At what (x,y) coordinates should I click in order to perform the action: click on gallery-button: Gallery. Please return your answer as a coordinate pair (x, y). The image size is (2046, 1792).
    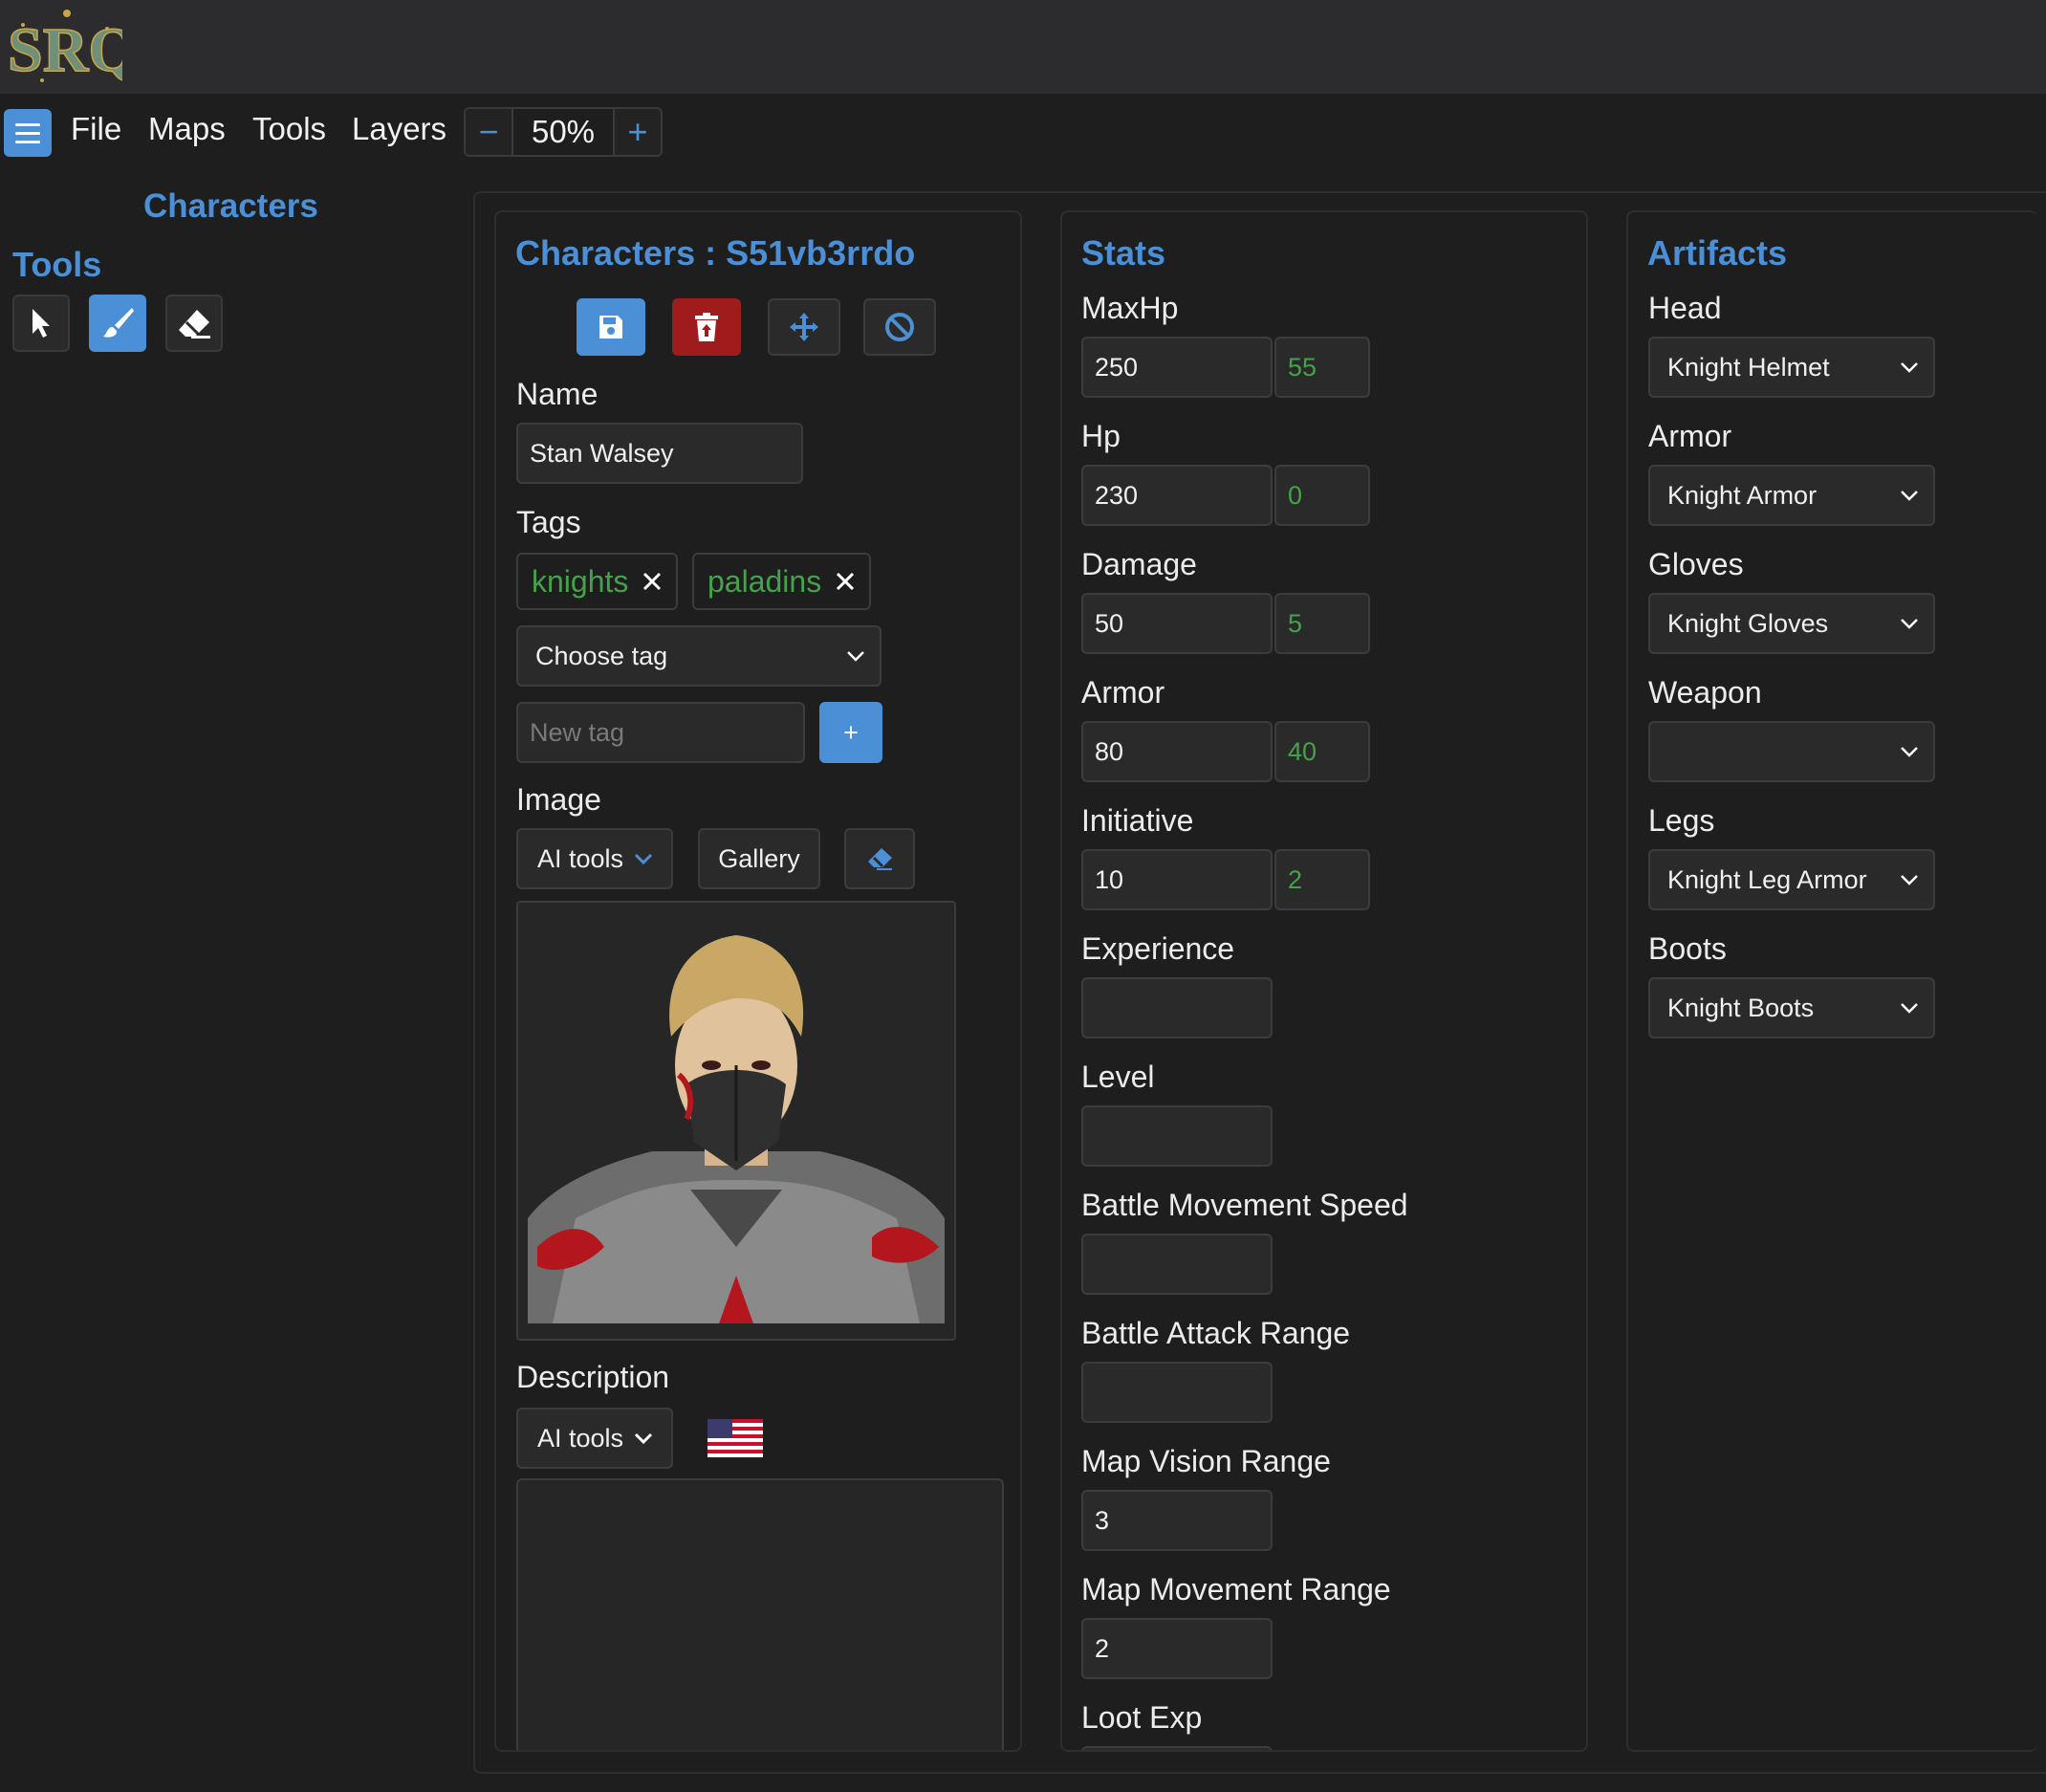
    Looking at the image, I should click on (759, 858).